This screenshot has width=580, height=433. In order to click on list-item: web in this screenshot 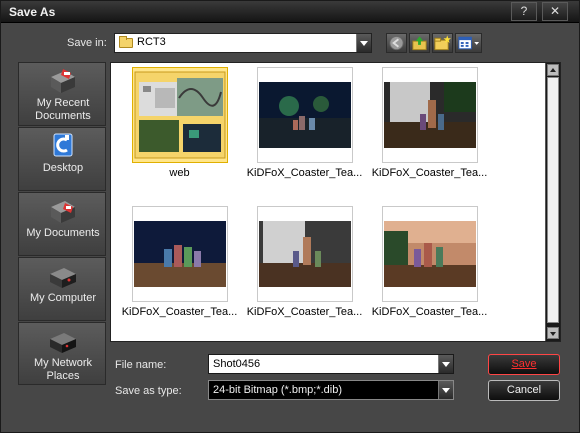, I will do `click(171, 127)`.